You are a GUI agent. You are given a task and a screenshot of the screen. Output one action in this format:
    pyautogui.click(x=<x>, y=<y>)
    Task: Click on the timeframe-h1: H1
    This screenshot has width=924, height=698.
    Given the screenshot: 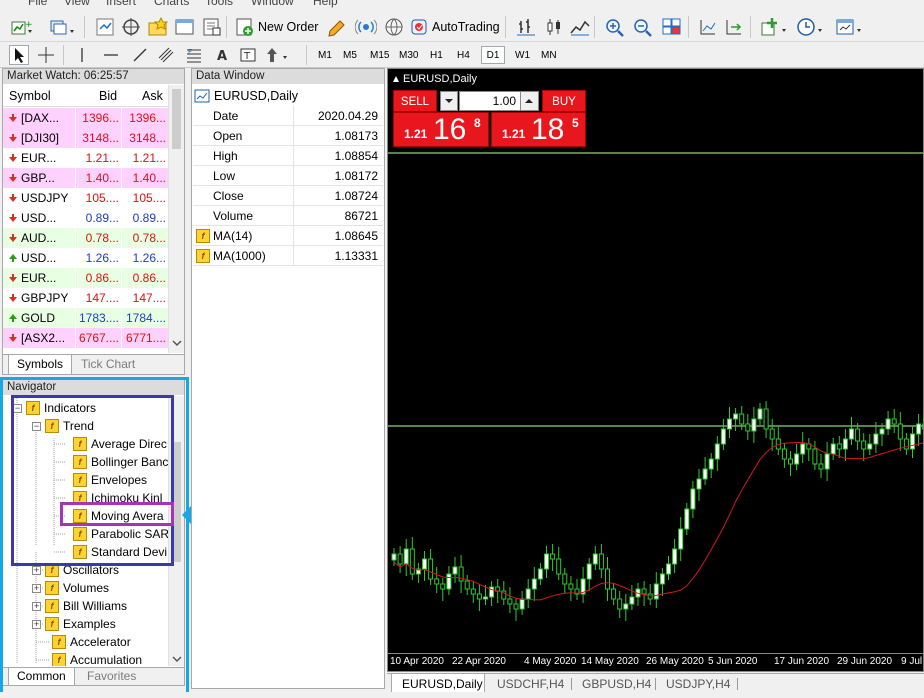 What is the action you would take?
    pyautogui.click(x=436, y=55)
    